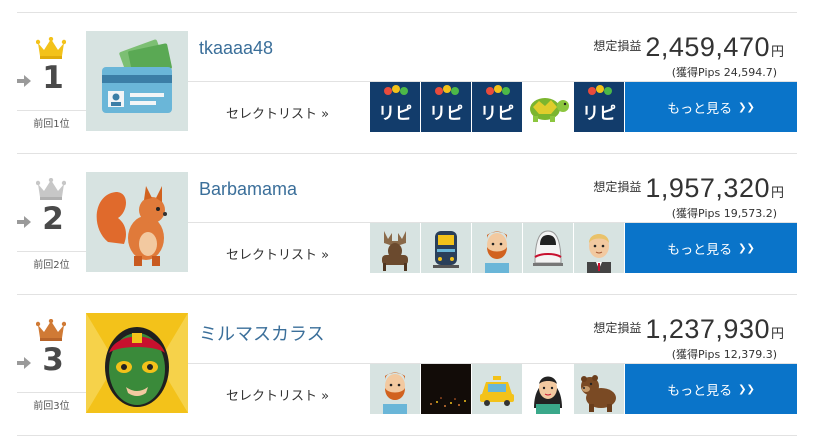  I want to click on rank-number: 1, so click(53, 78).